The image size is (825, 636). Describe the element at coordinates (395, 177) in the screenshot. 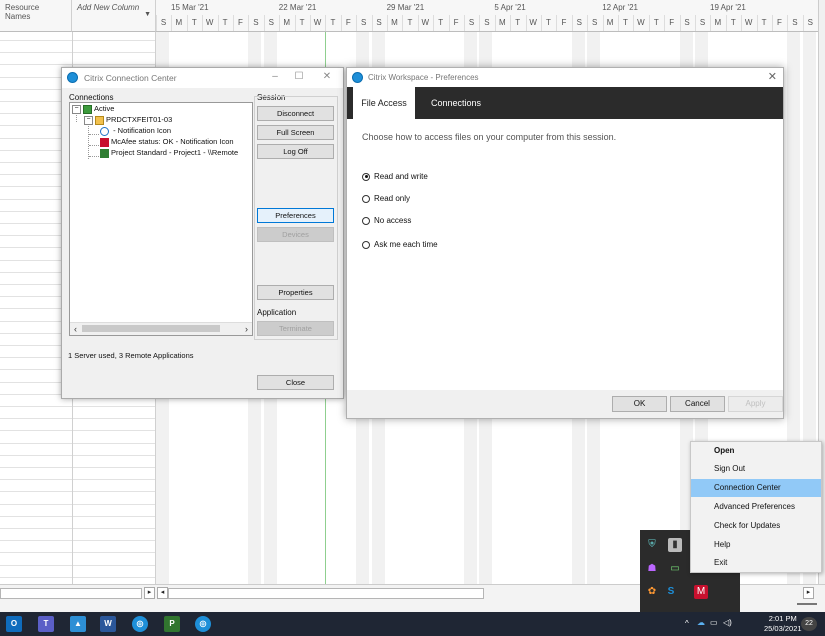

I see `radio-read-and-write: Read and write` at that location.